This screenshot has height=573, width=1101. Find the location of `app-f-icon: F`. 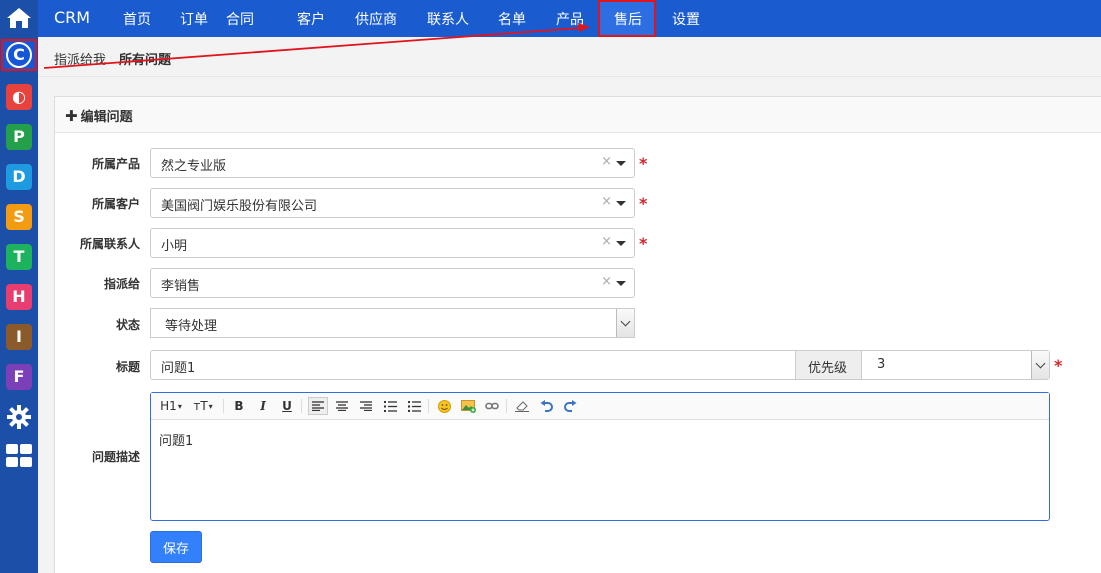

app-f-icon: F is located at coordinates (19, 377).